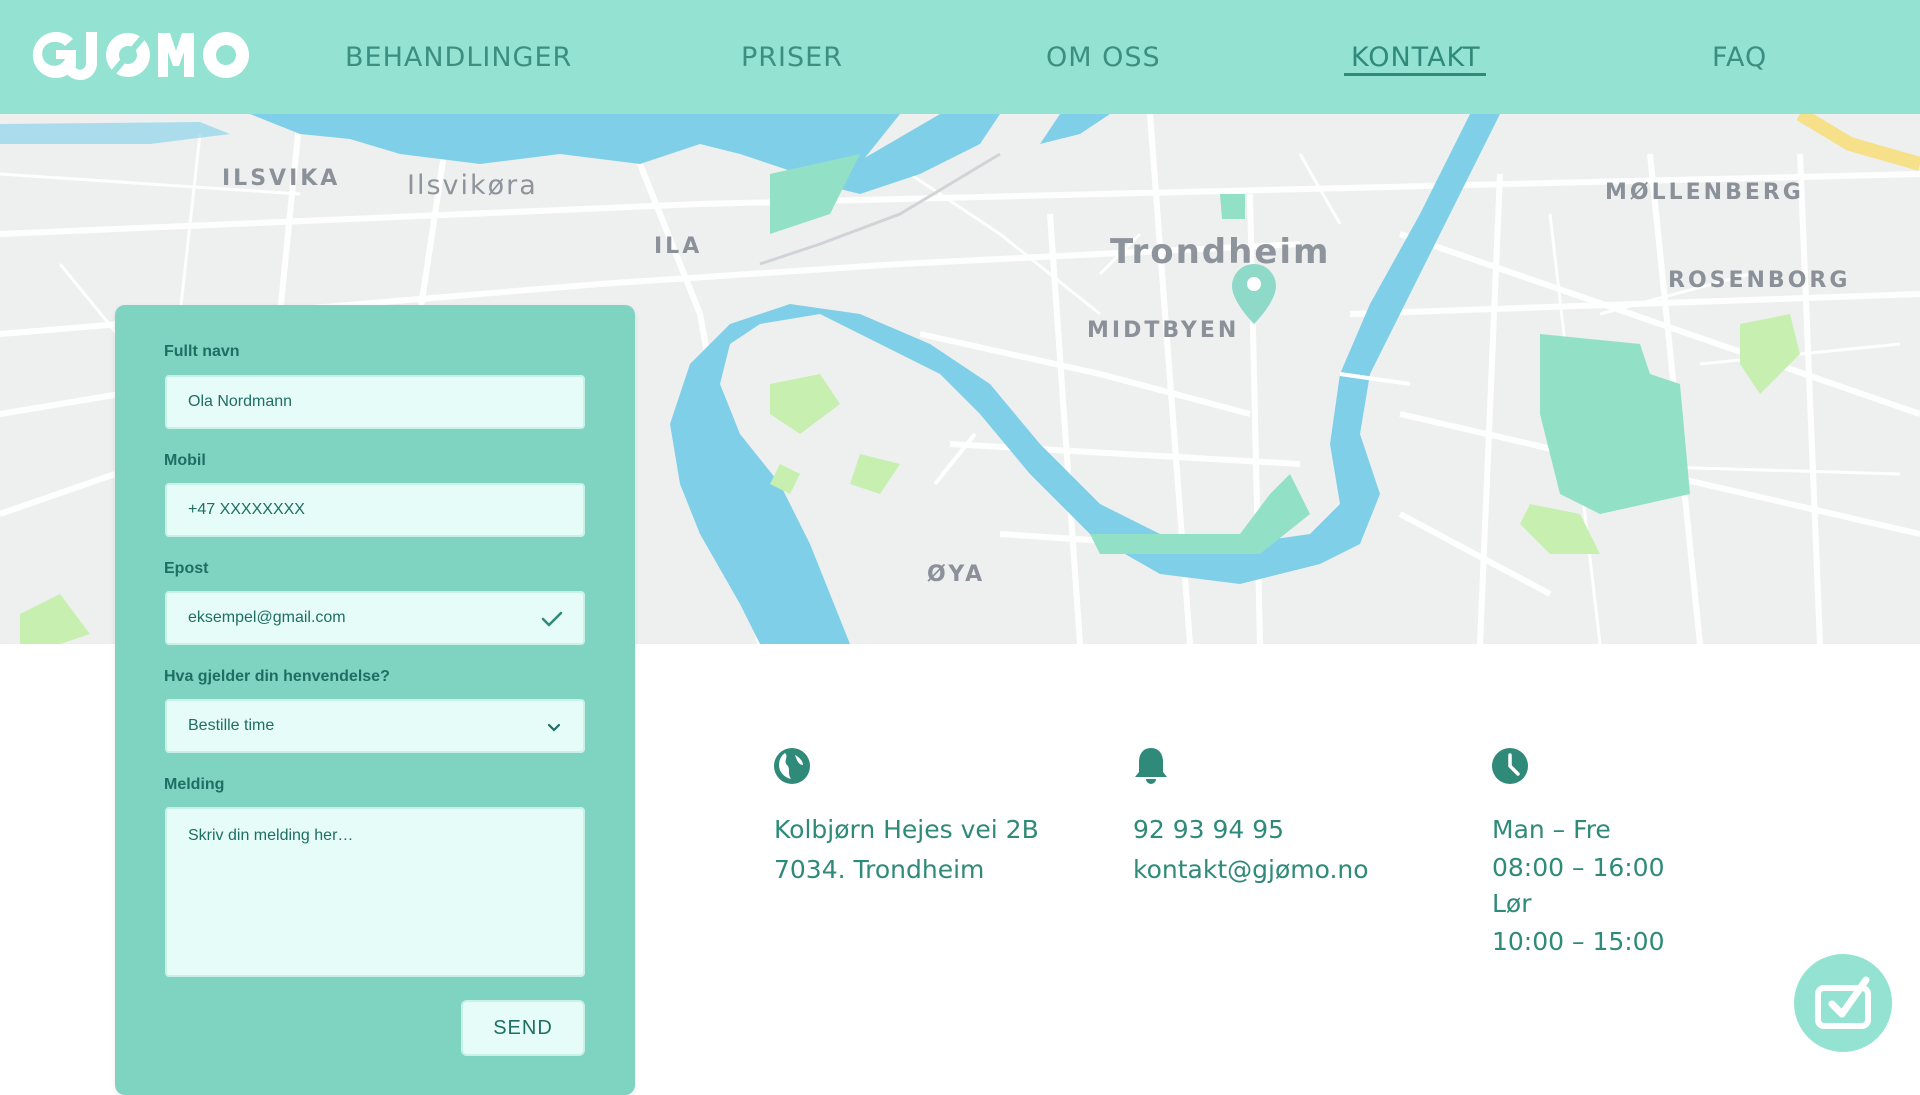 The width and height of the screenshot is (1920, 1095). What do you see at coordinates (1551, 829) in the screenshot?
I see `hours-weekday-label: Man – Fre` at bounding box center [1551, 829].